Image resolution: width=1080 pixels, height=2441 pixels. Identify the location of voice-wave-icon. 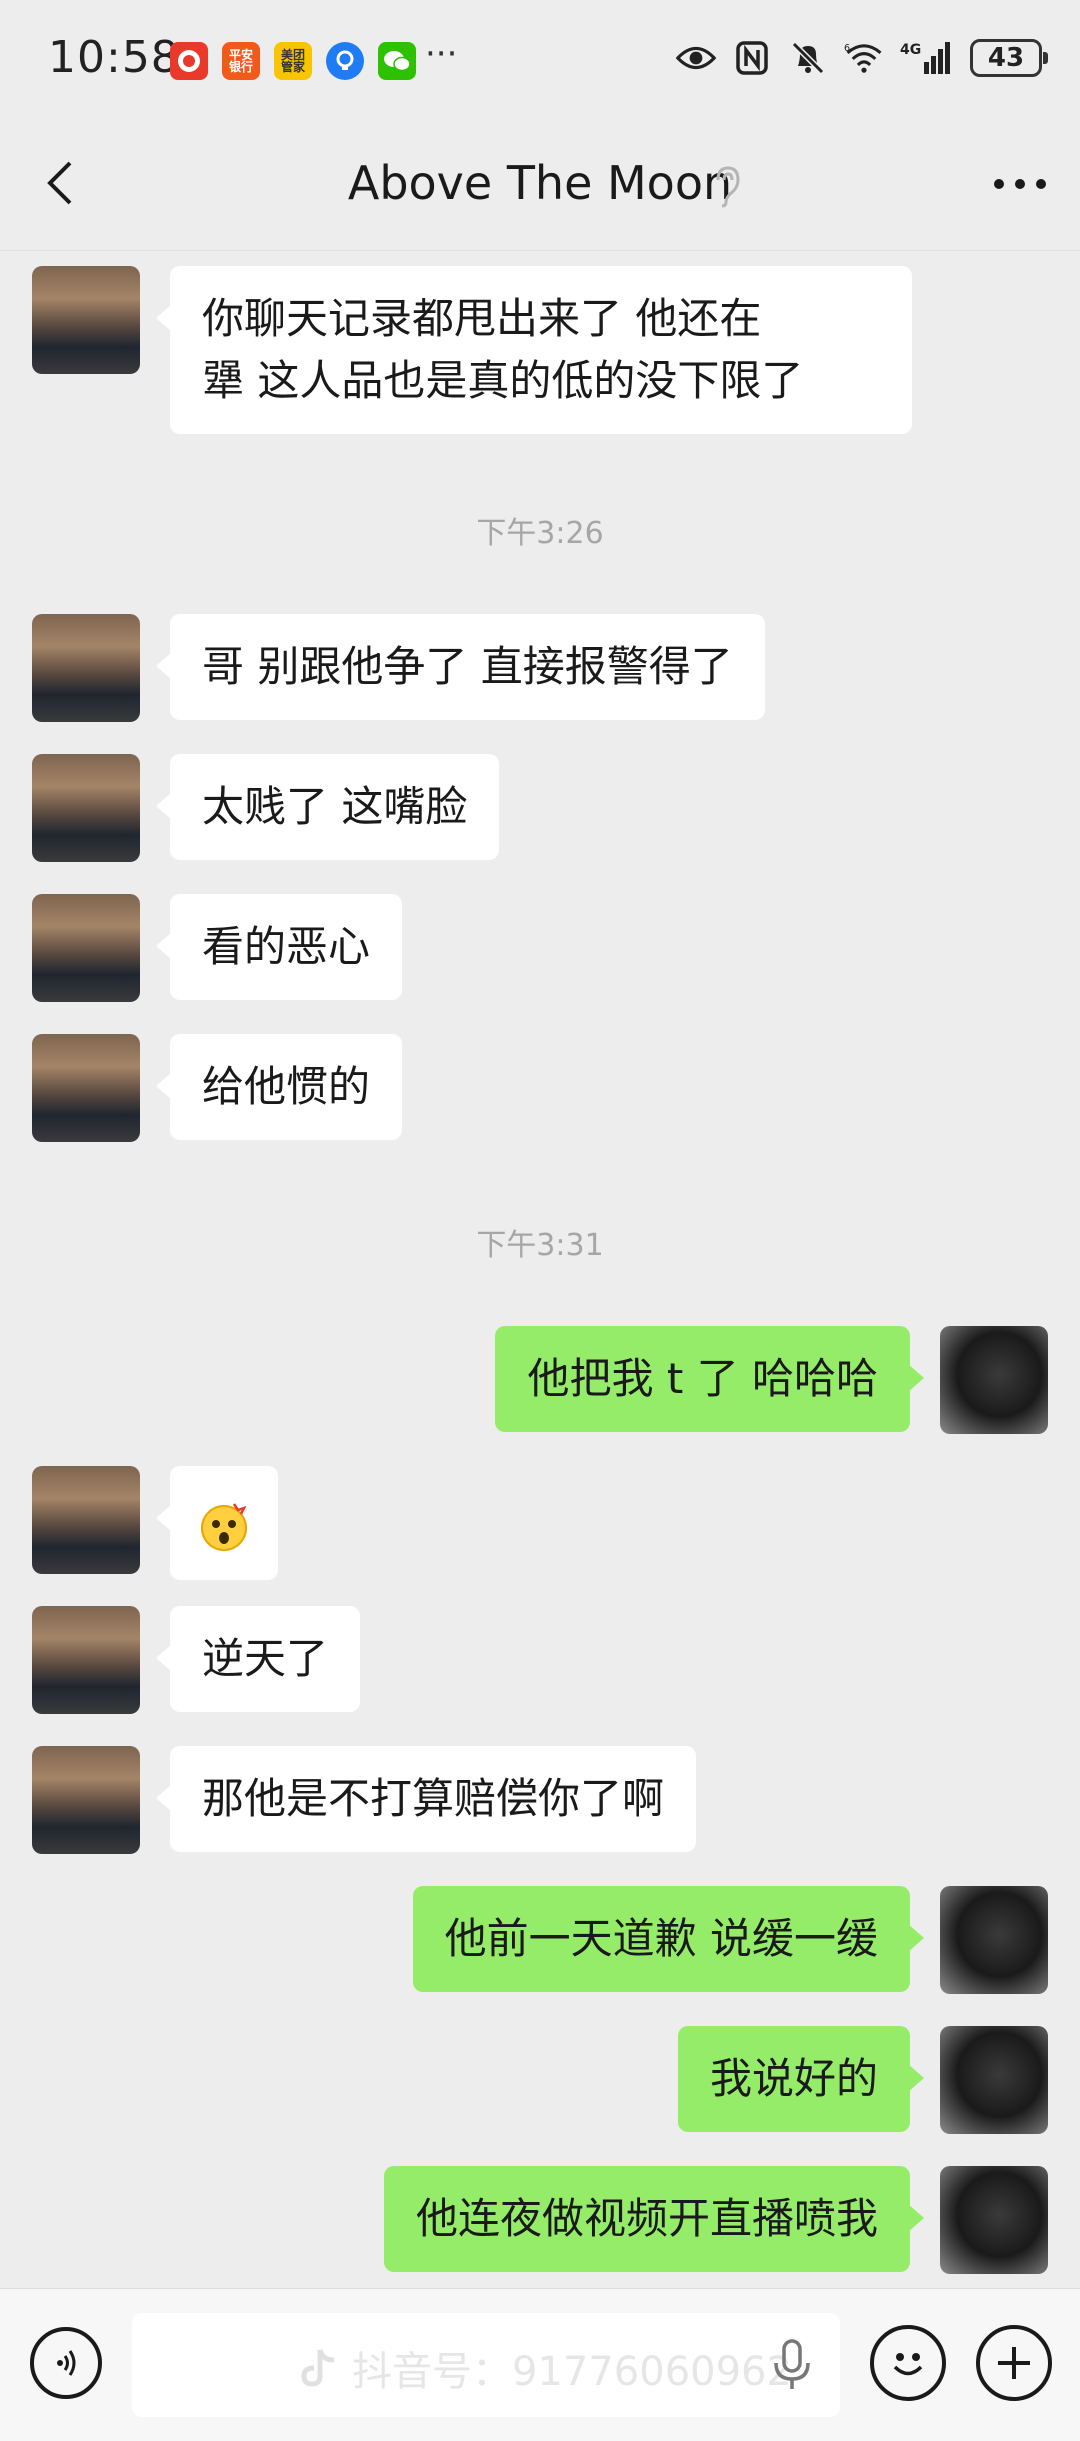
(66, 2363).